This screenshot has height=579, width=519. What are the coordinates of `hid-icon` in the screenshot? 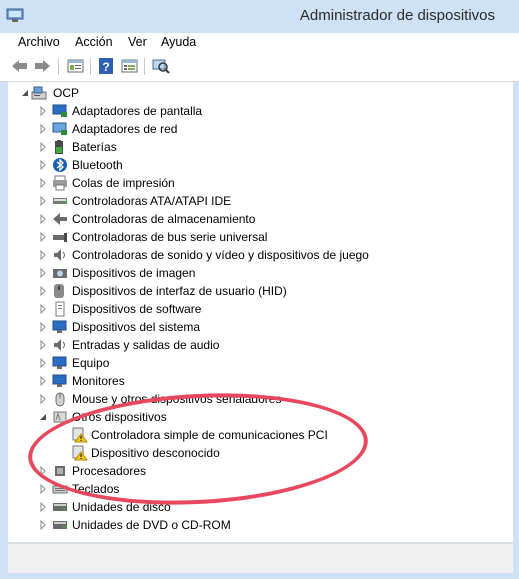 It's located at (60, 291).